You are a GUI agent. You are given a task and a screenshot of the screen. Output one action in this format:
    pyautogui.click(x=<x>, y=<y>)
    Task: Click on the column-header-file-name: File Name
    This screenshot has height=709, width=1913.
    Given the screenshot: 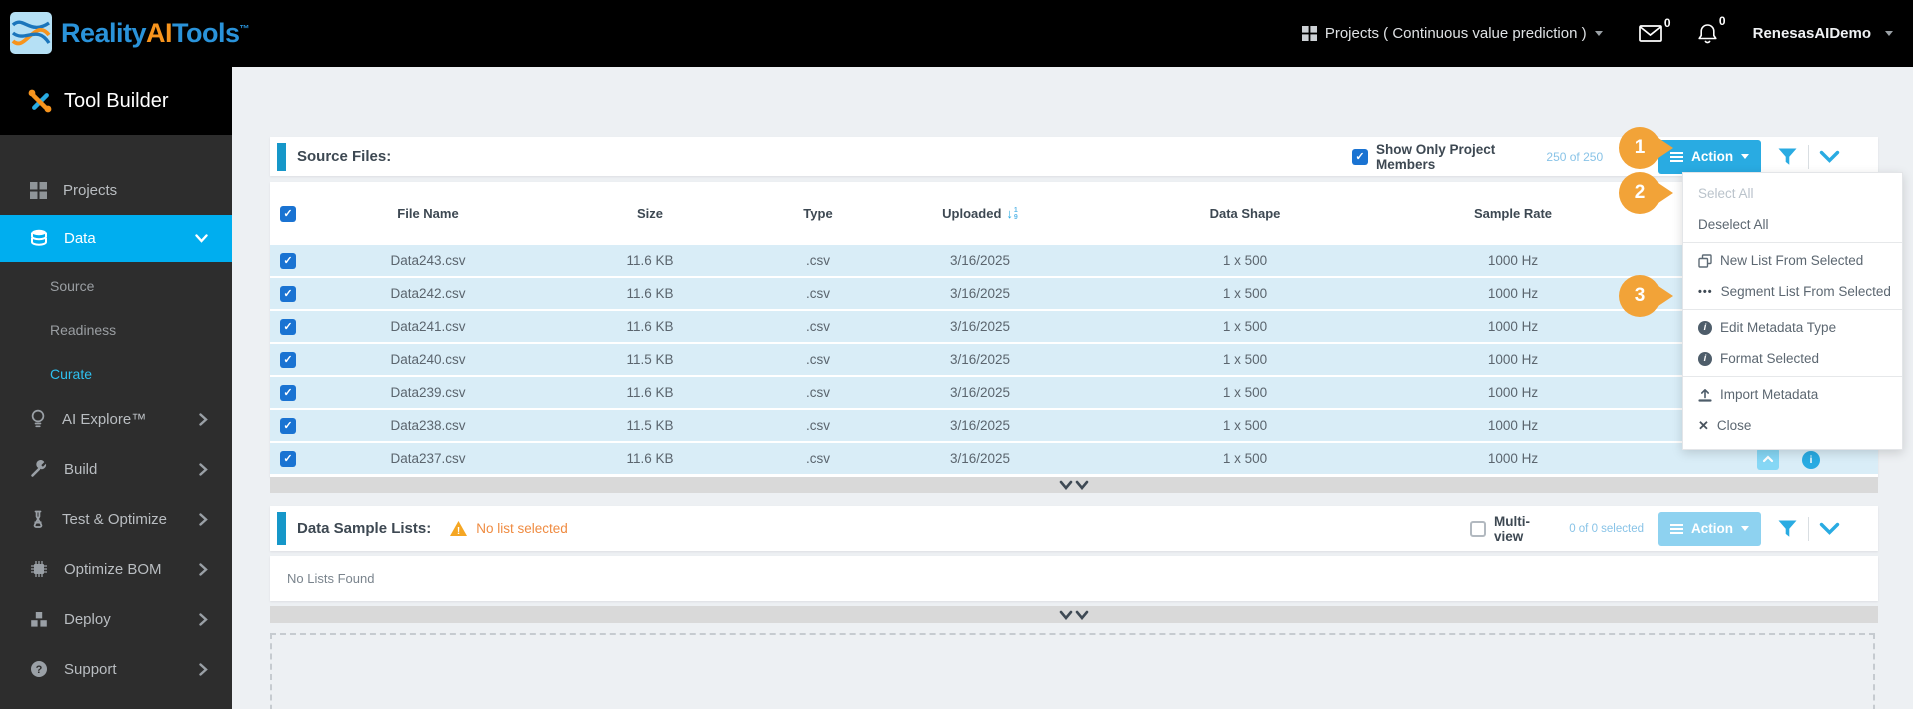 What is the action you would take?
    pyautogui.click(x=428, y=213)
    